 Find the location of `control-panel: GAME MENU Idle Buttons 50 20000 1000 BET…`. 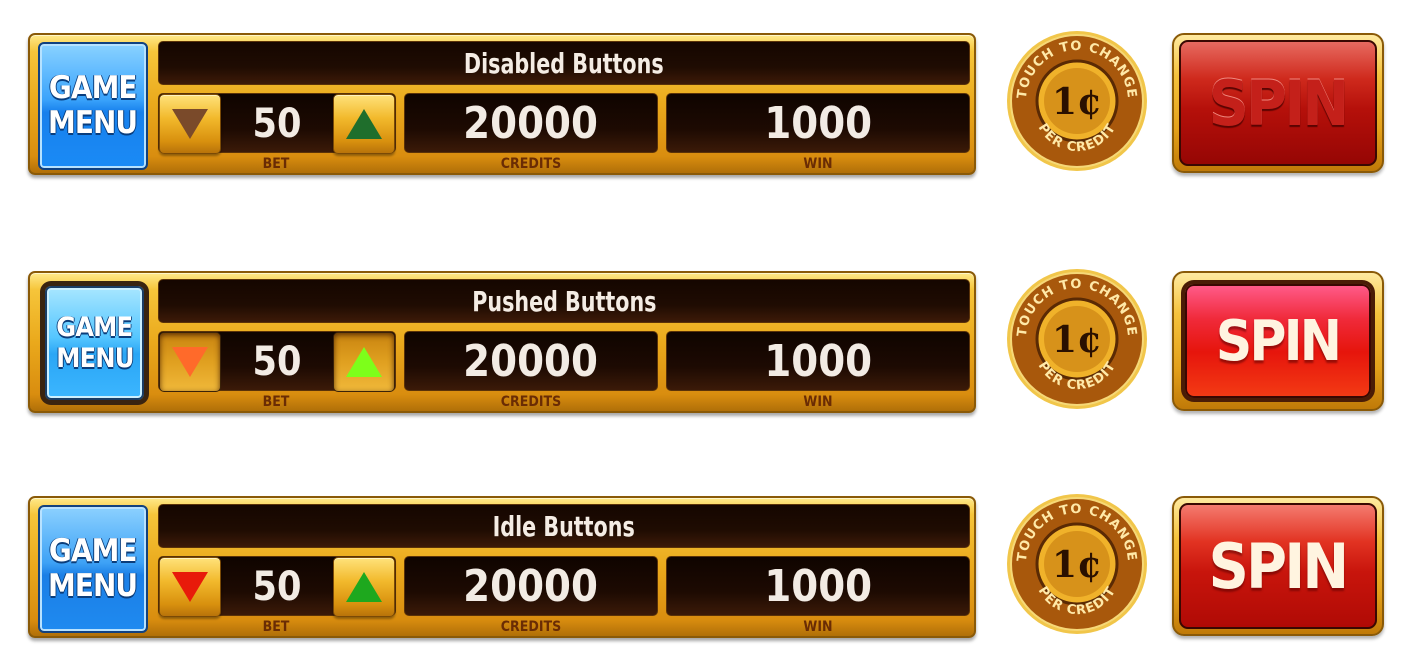

control-panel: GAME MENU Idle Buttons 50 20000 1000 BET… is located at coordinates (502, 567).